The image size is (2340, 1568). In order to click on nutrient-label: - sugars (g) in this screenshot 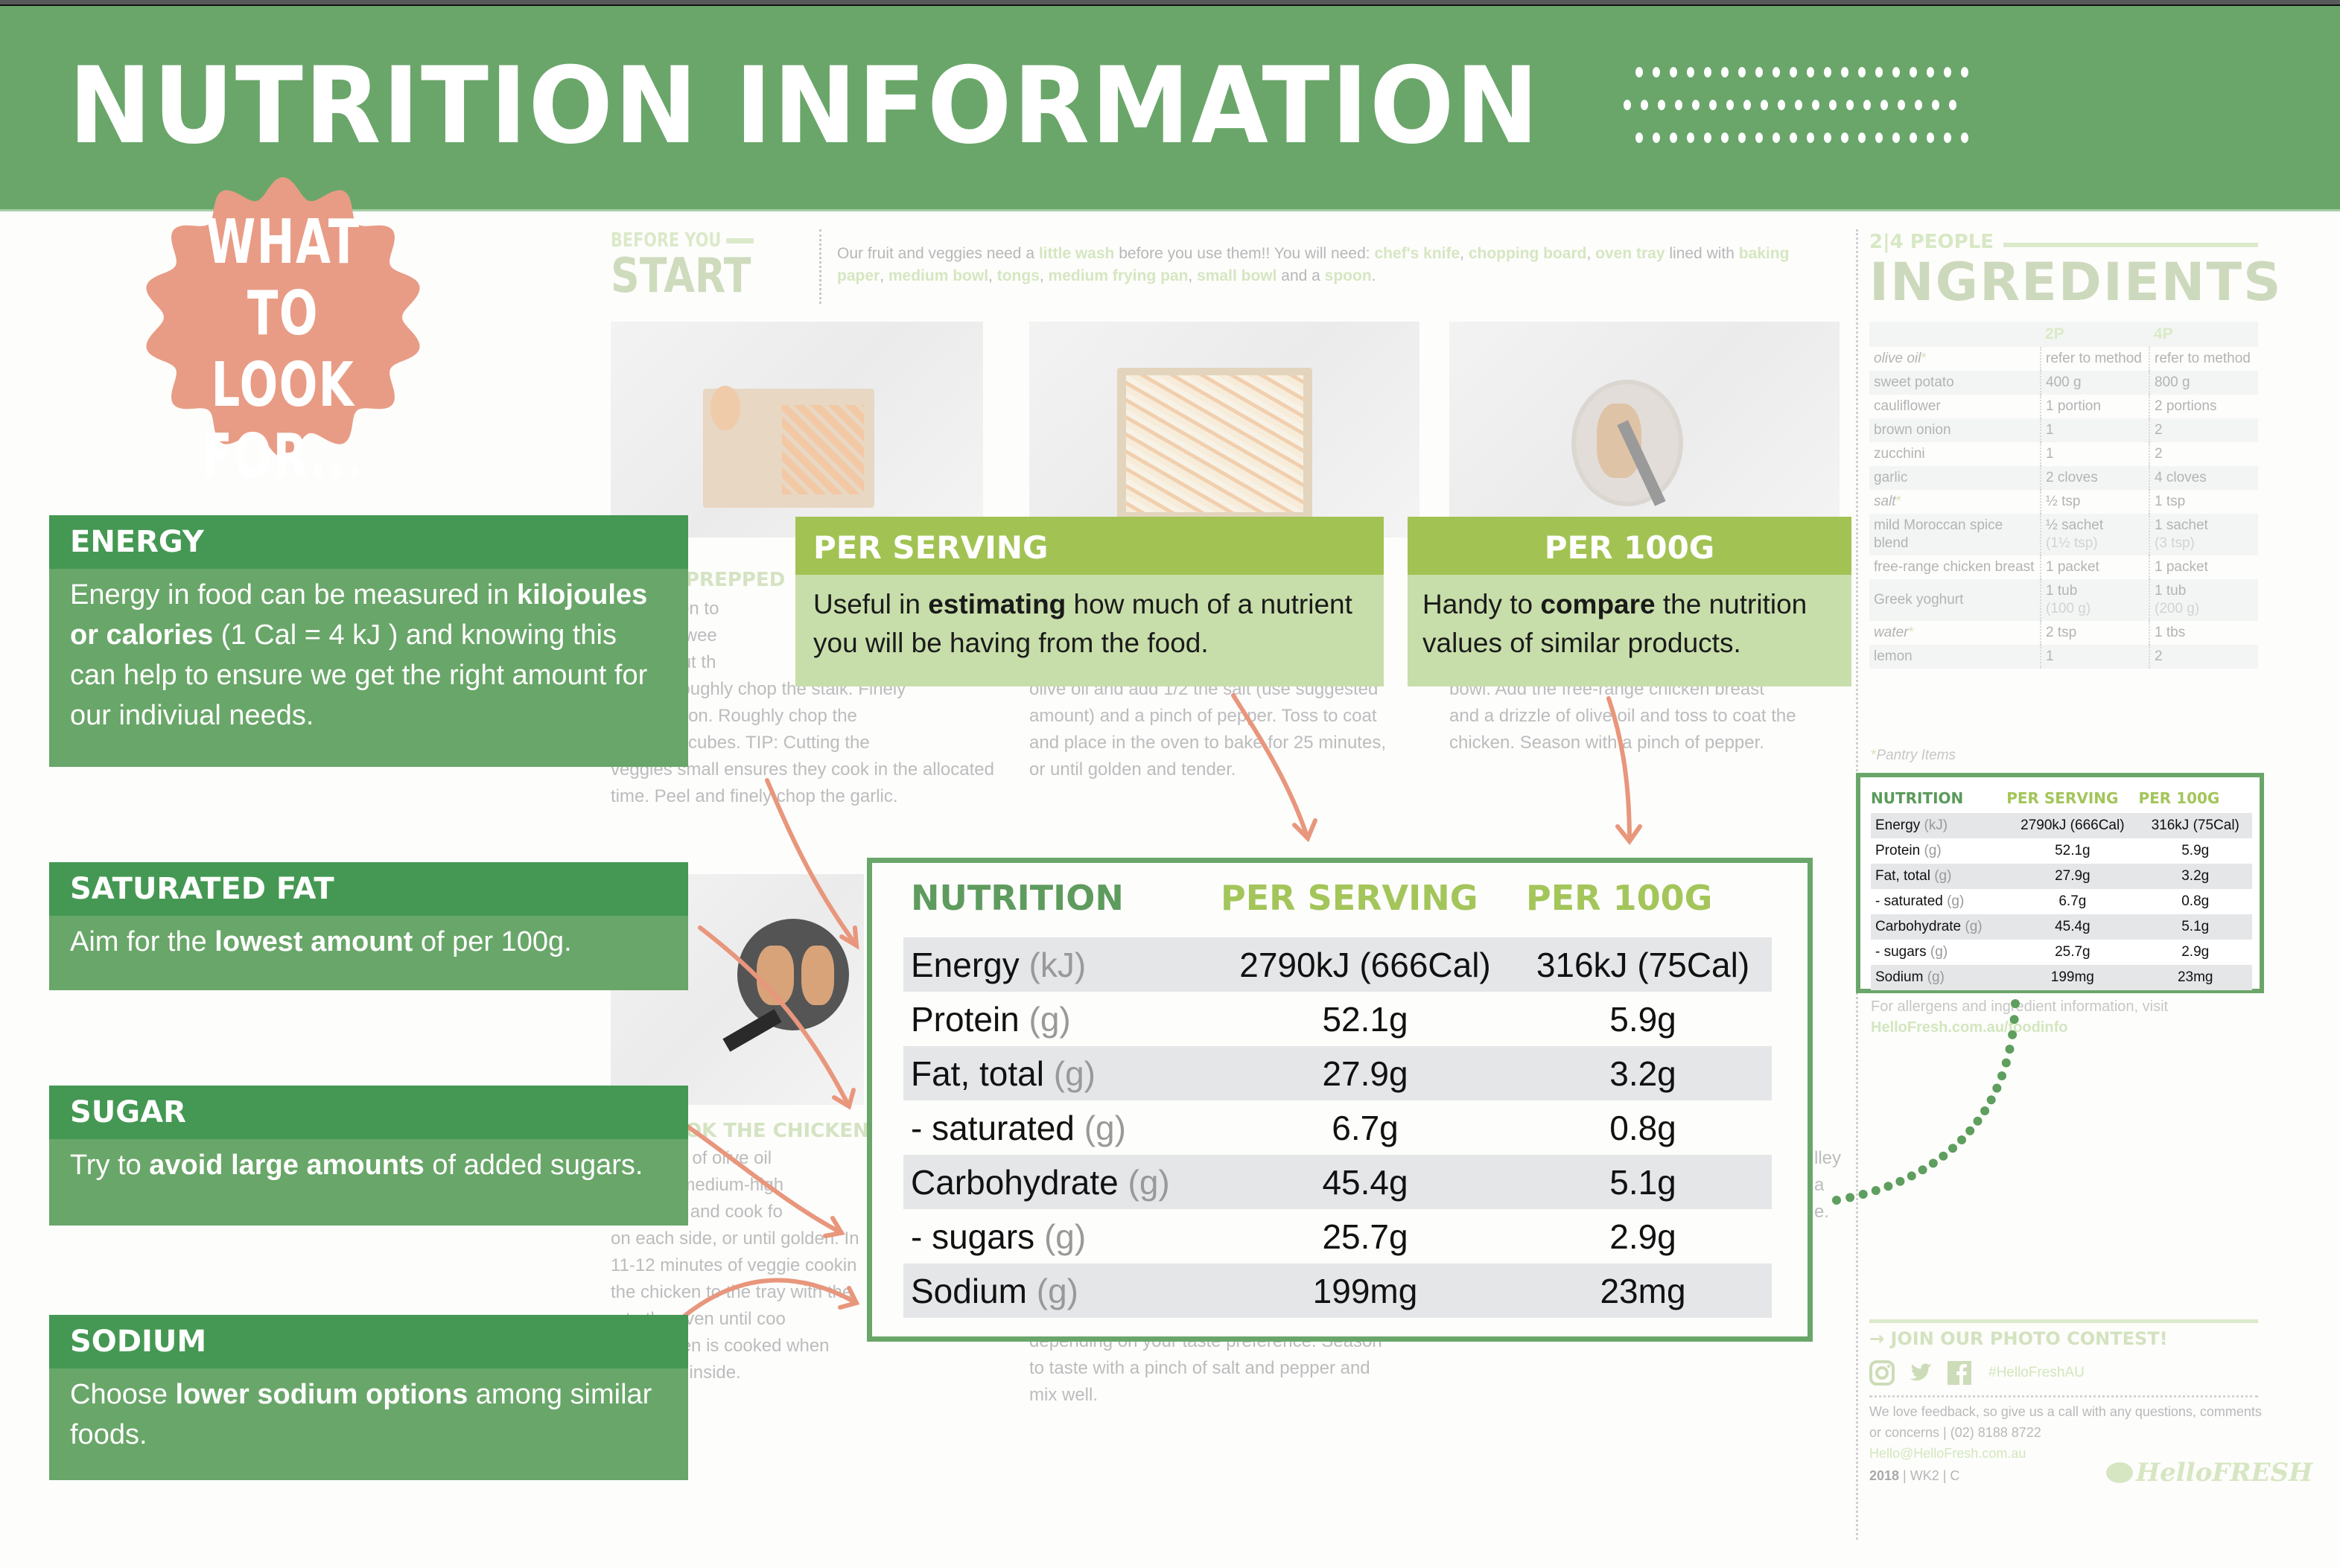, I will do `click(999, 1236)`.